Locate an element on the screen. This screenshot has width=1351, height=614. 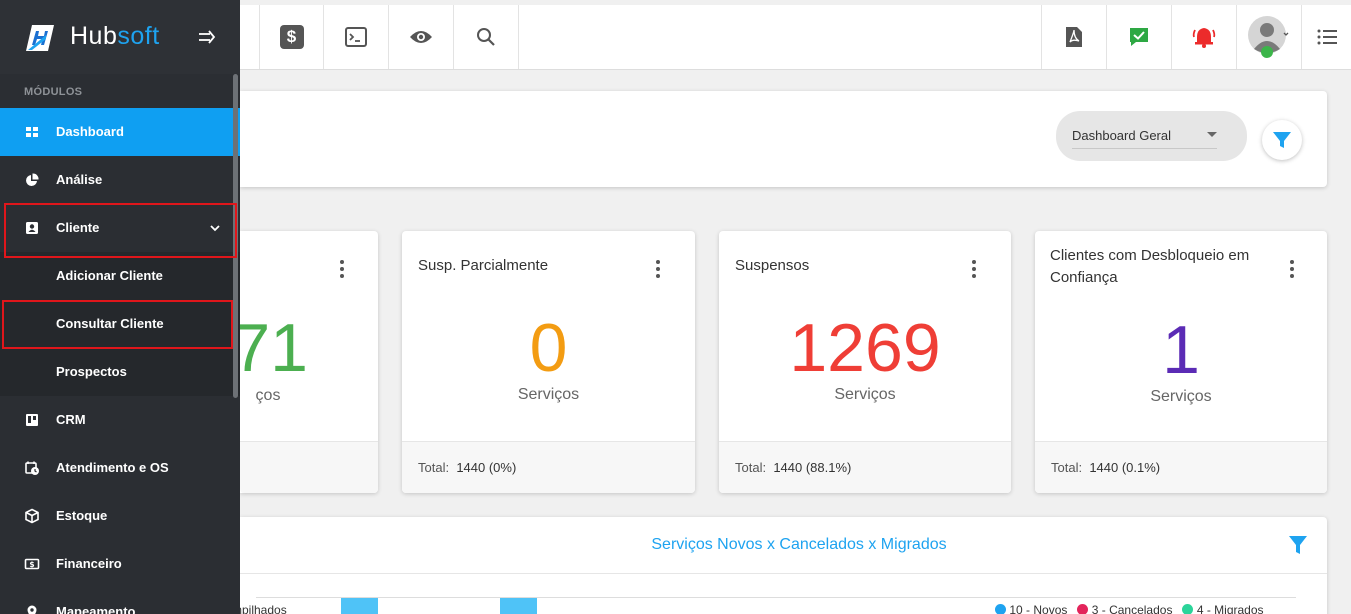
chart-partial-label: mpilhados is located at coordinates (259, 608).